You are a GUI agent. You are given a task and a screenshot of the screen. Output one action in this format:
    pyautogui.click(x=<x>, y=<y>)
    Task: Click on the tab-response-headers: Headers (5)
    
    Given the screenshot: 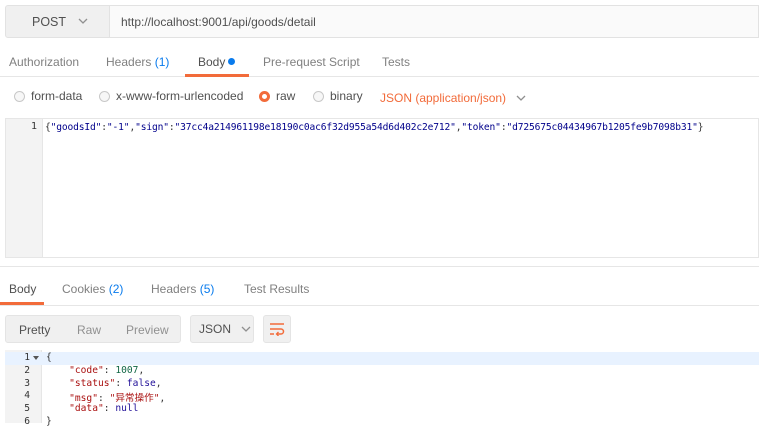 What is the action you would take?
    pyautogui.click(x=182, y=289)
    